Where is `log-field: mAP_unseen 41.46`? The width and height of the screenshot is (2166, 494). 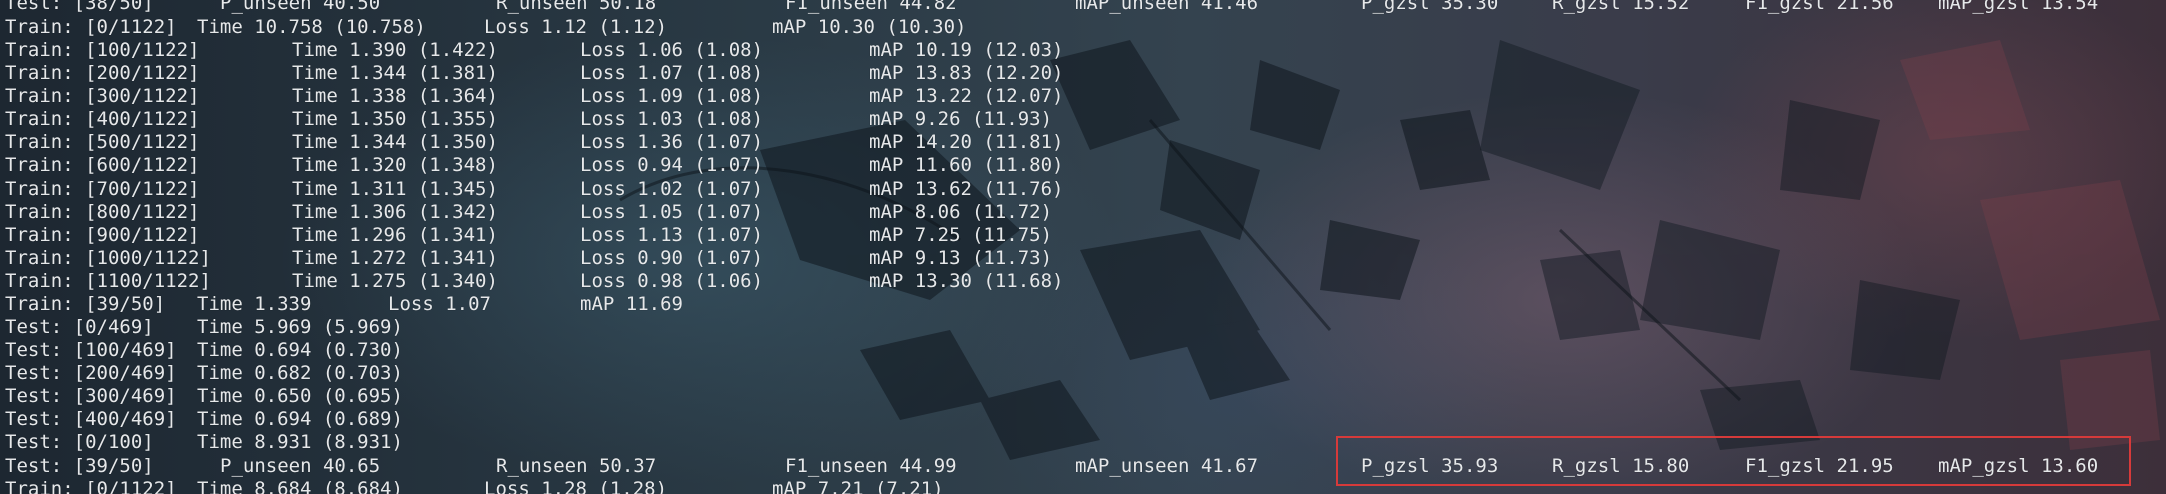
log-field: mAP_unseen 41.46 is located at coordinates (1167, 7).